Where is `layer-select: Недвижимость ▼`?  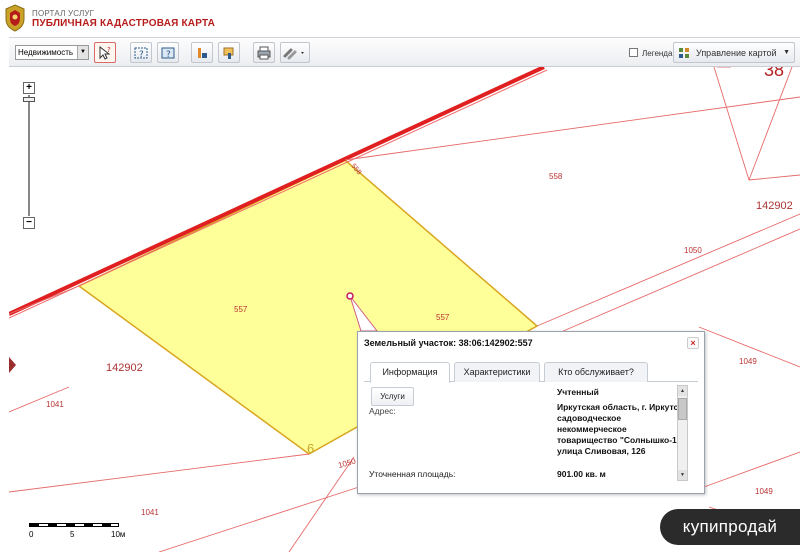
layer-select: Недвижимость ▼ is located at coordinates (52, 52).